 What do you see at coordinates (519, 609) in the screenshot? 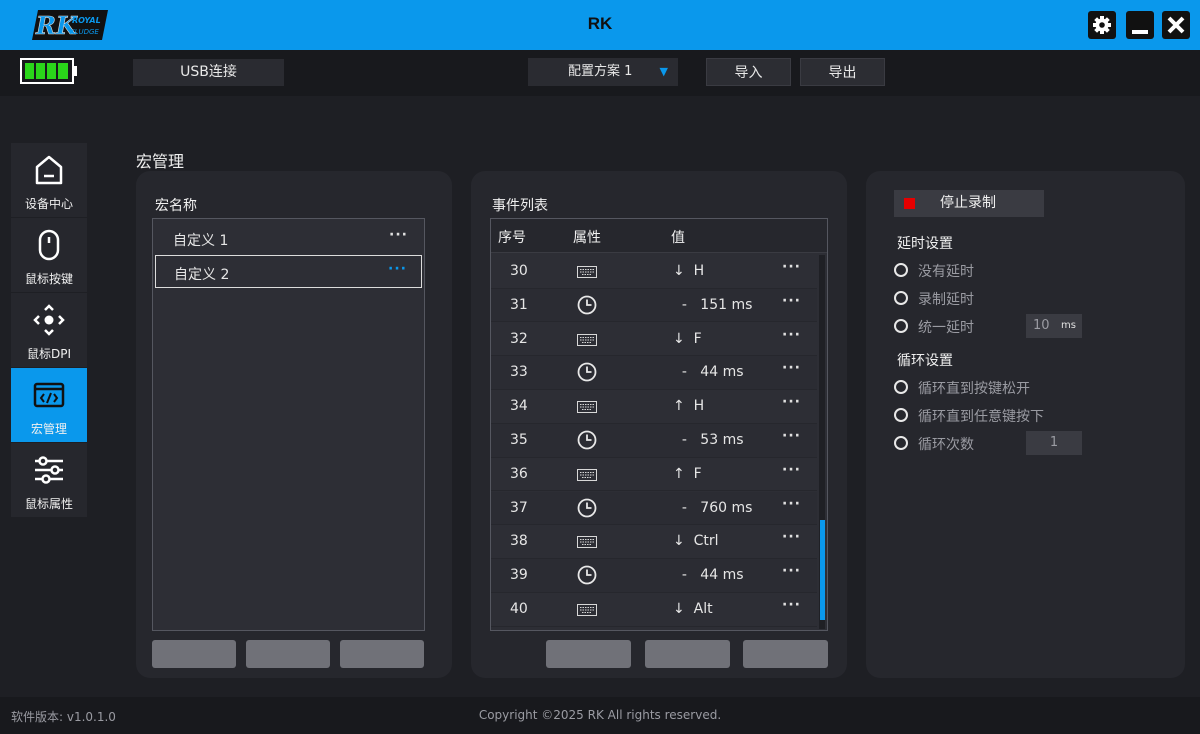
I see `event-seq: 40` at bounding box center [519, 609].